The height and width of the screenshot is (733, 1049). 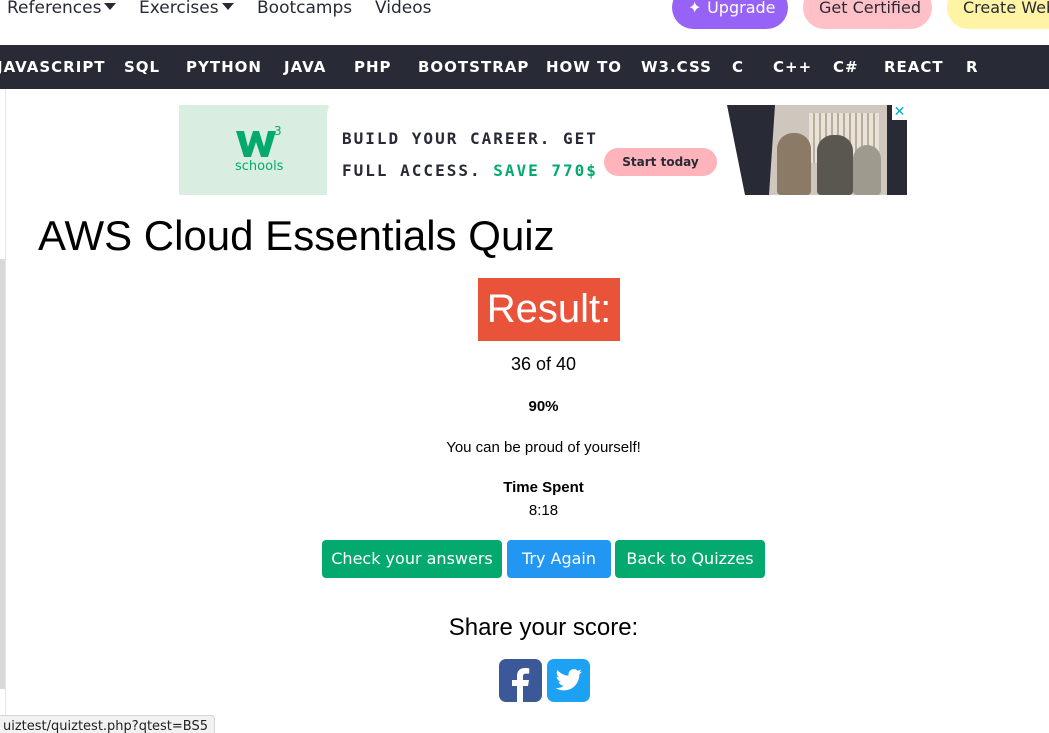 What do you see at coordinates (543, 364) in the screenshot?
I see `score-text: 36 of 40` at bounding box center [543, 364].